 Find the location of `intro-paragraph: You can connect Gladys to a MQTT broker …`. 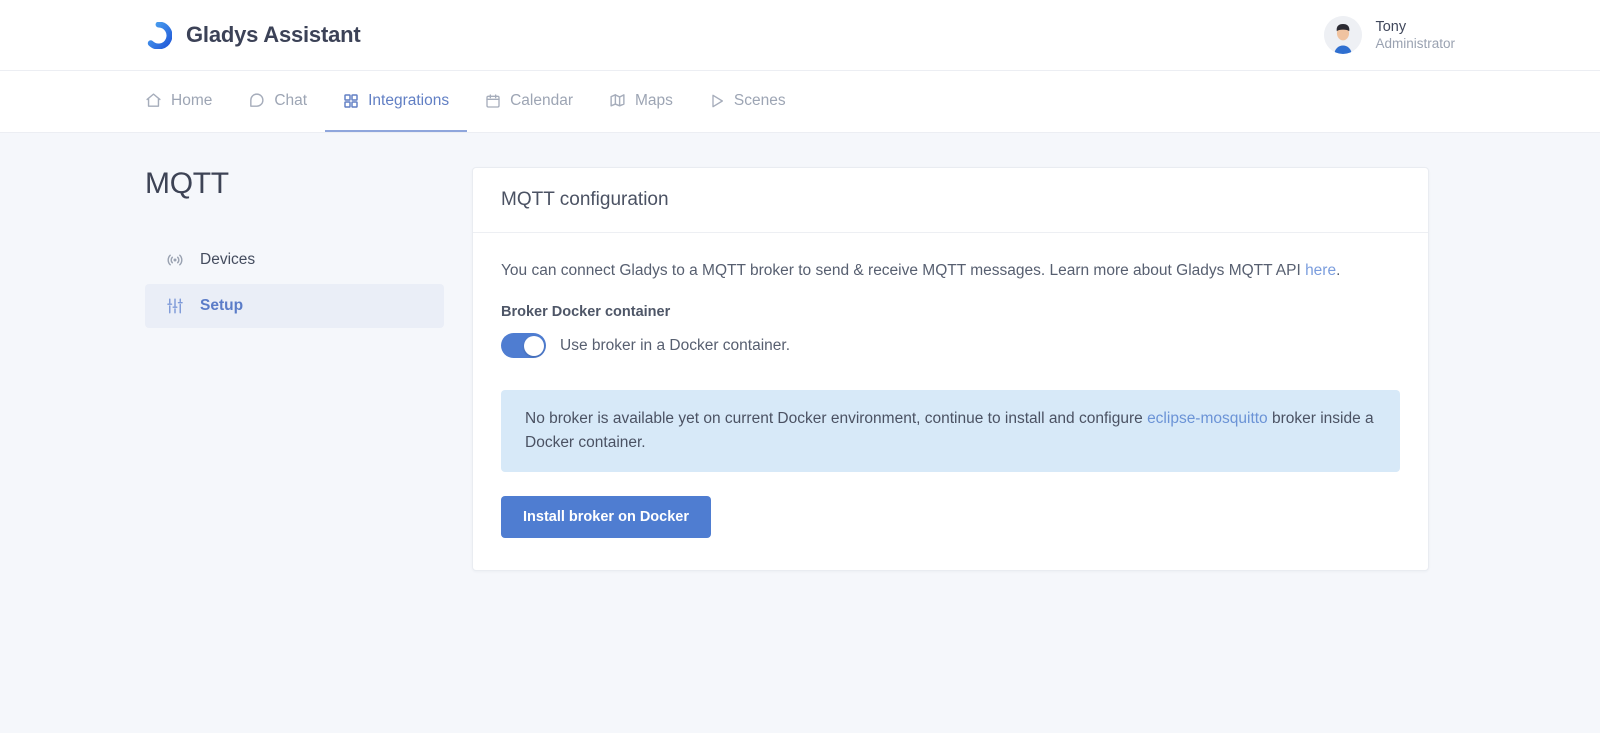

intro-paragraph: You can connect Gladys to a MQTT broker … is located at coordinates (950, 270).